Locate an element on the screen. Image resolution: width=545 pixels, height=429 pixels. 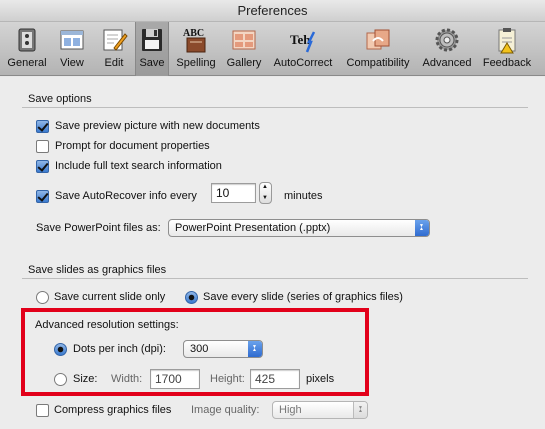
height-field: 425 is located at coordinates (275, 379).